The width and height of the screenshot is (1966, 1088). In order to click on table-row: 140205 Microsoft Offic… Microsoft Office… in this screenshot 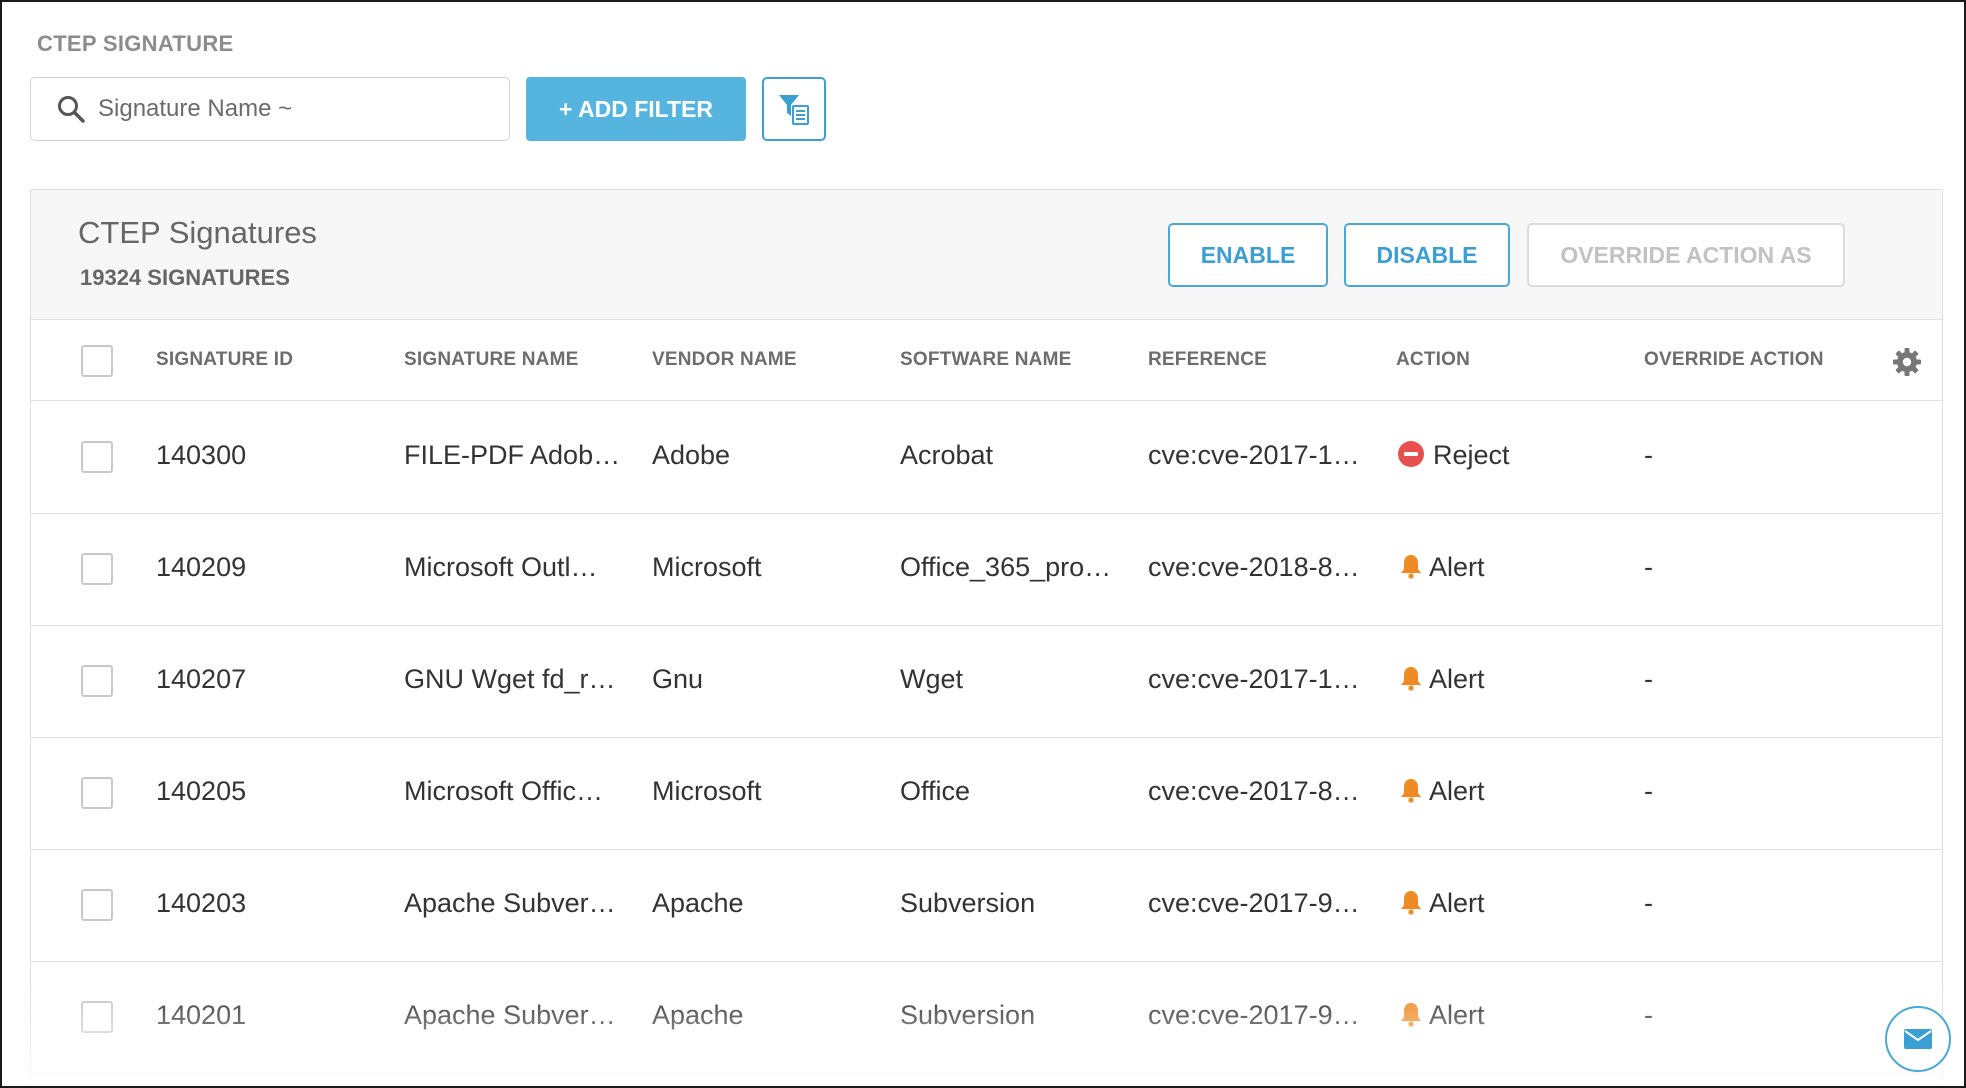, I will do `click(986, 794)`.